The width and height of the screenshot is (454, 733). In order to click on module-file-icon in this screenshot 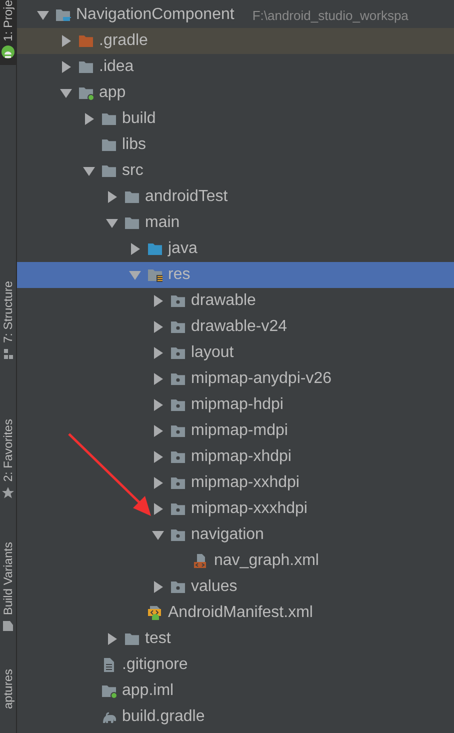, I will do `click(109, 691)`.